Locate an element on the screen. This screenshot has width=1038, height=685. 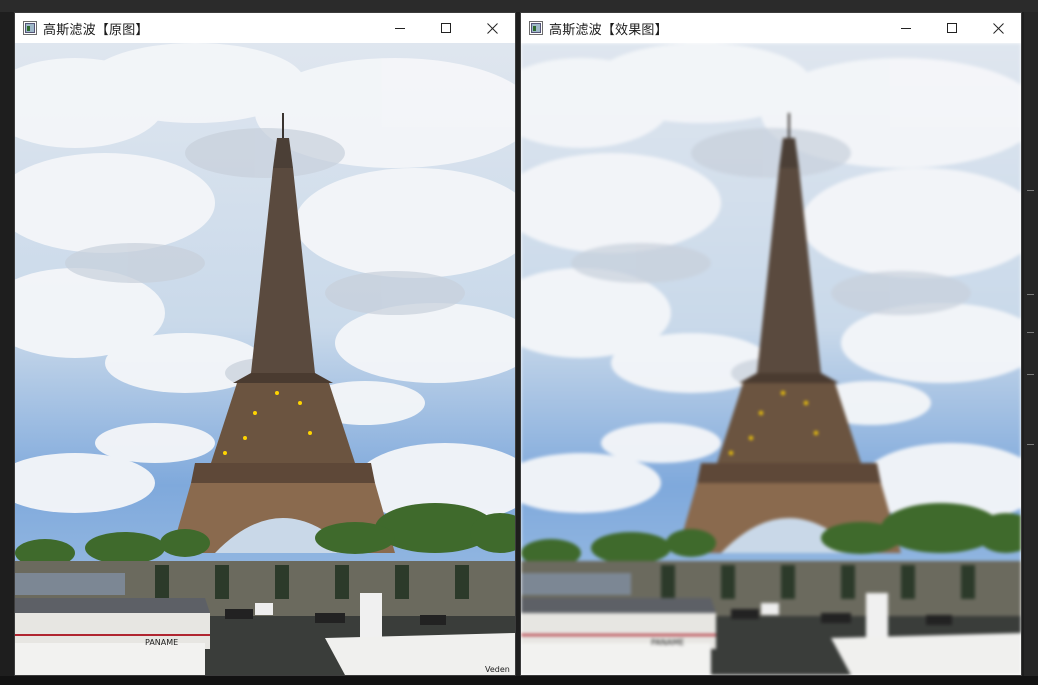
boat2-text: Veden is located at coordinates (497, 669).